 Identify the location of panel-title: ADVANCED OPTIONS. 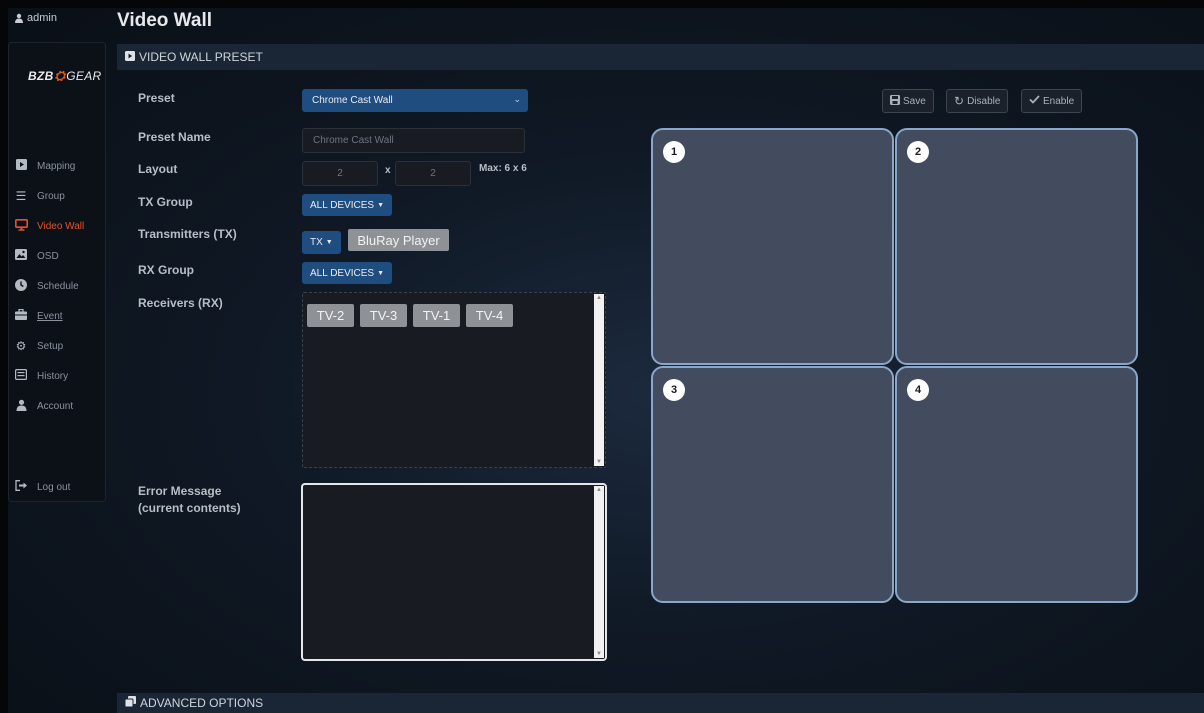
(202, 703).